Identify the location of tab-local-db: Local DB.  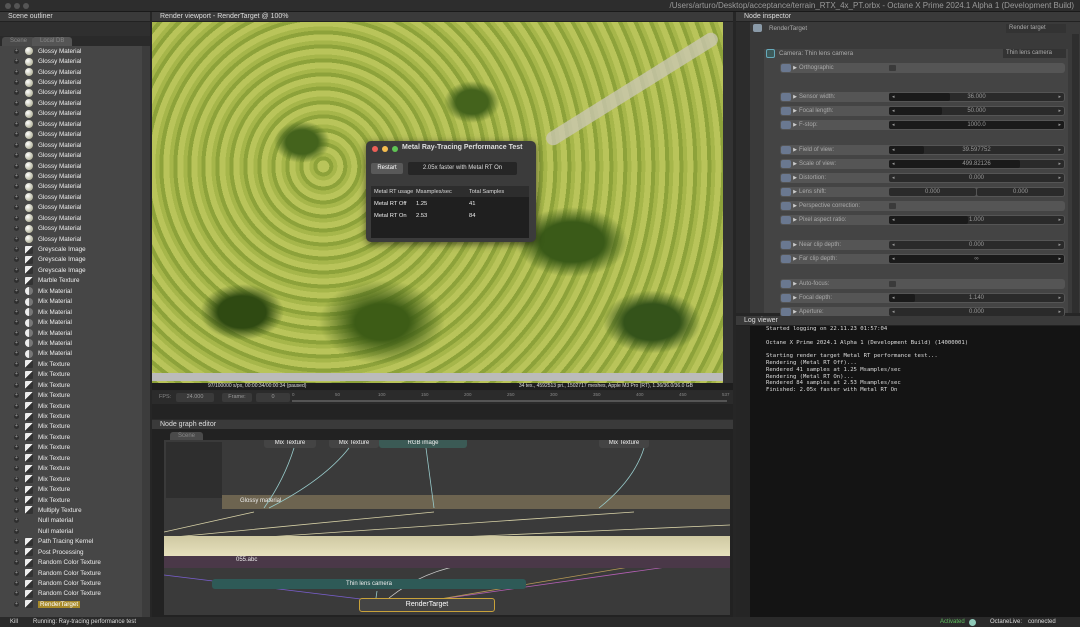
(52, 41).